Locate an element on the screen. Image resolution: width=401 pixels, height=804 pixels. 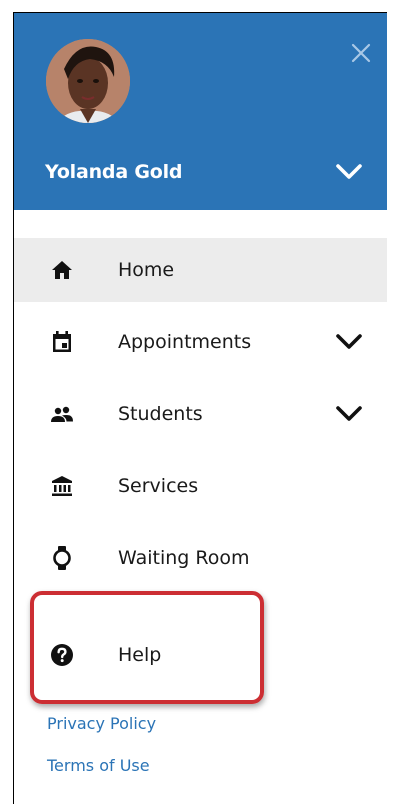
privacy-policy-link: Privacy Policy is located at coordinates (101, 723).